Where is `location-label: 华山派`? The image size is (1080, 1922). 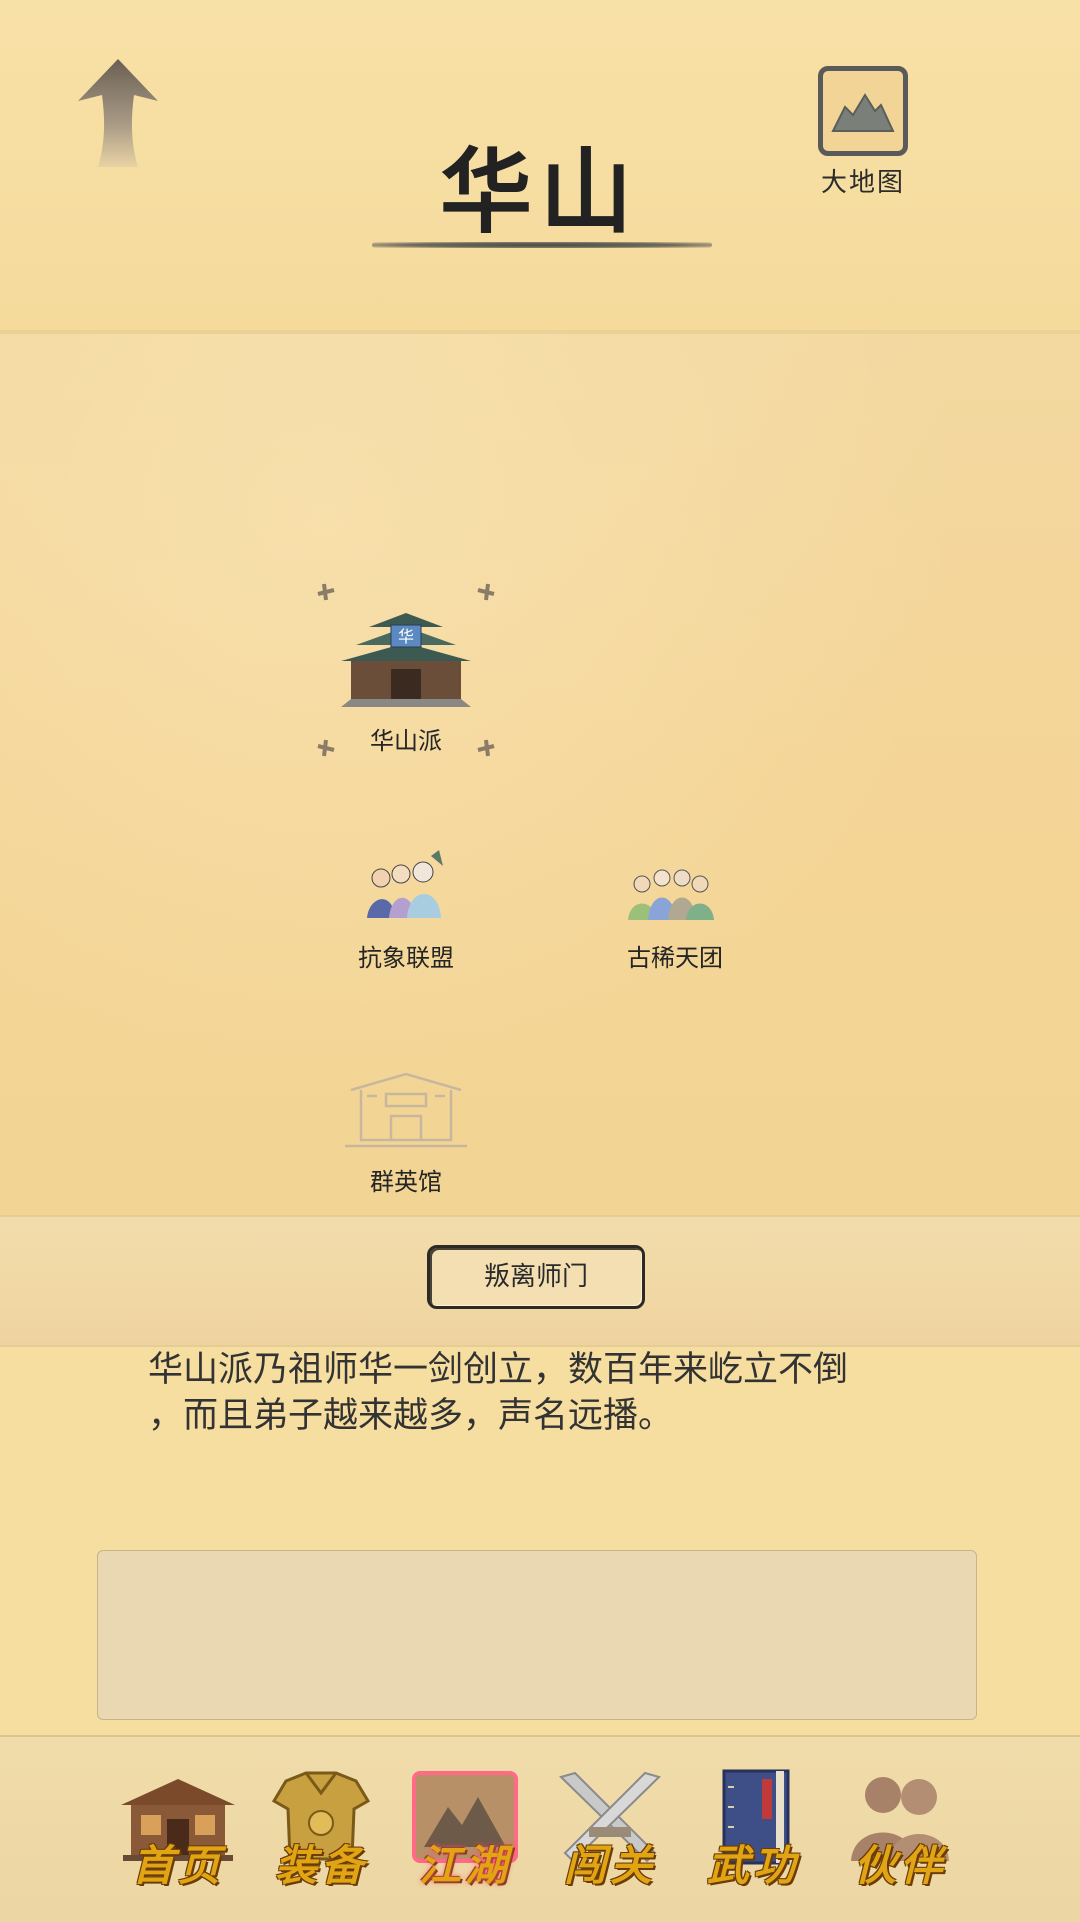 location-label: 华山派 is located at coordinates (406, 741).